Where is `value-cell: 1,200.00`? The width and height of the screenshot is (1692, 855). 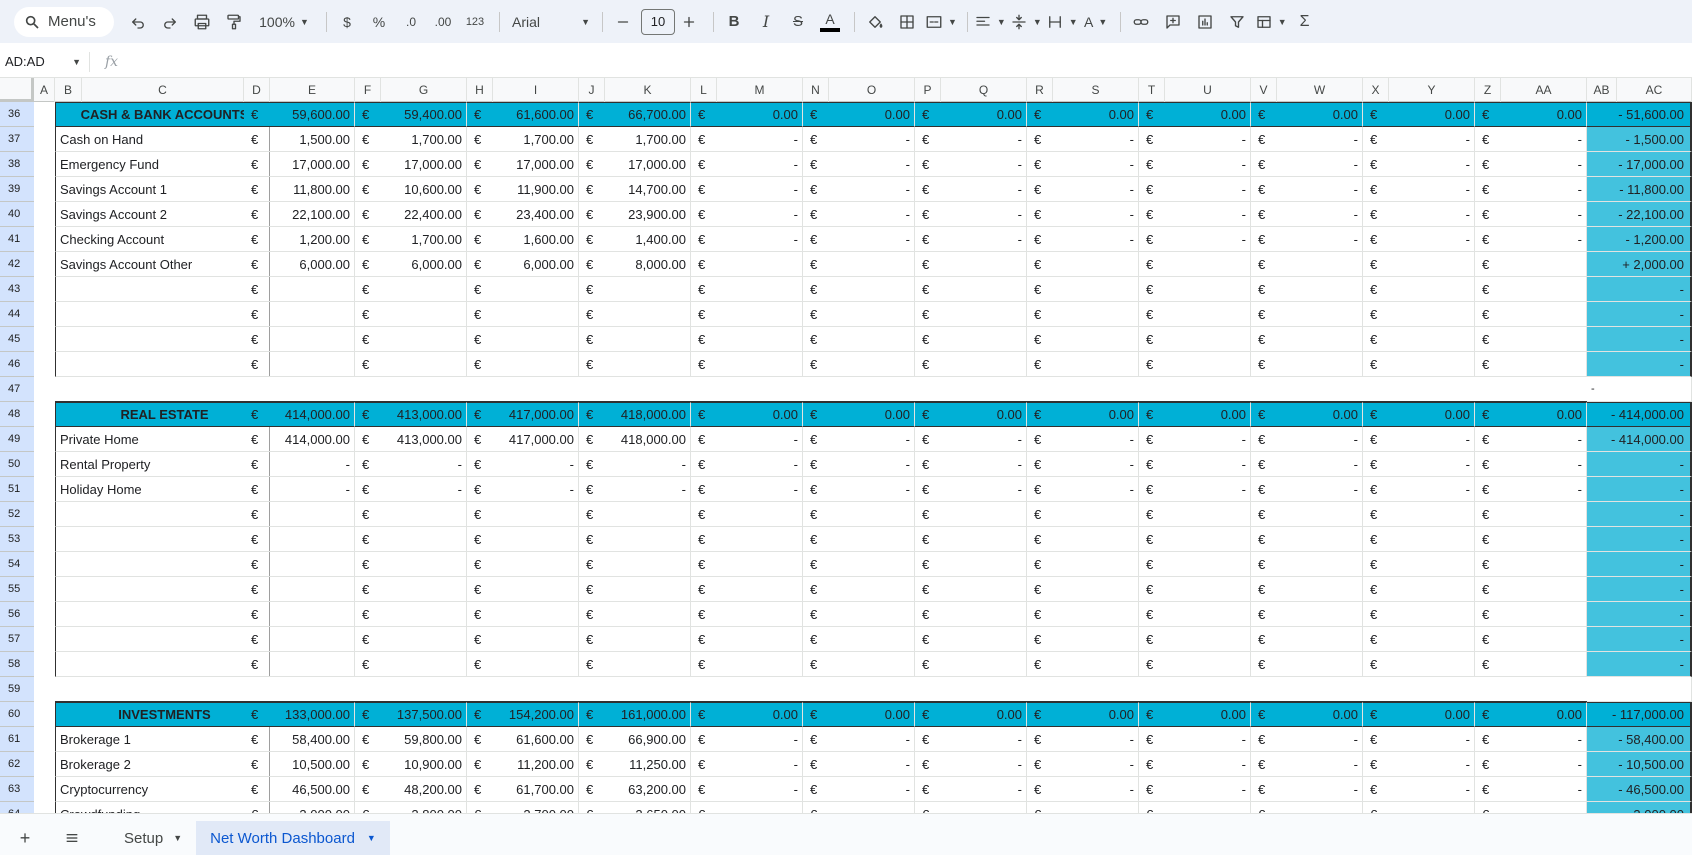
value-cell: 1,200.00 is located at coordinates (312, 239).